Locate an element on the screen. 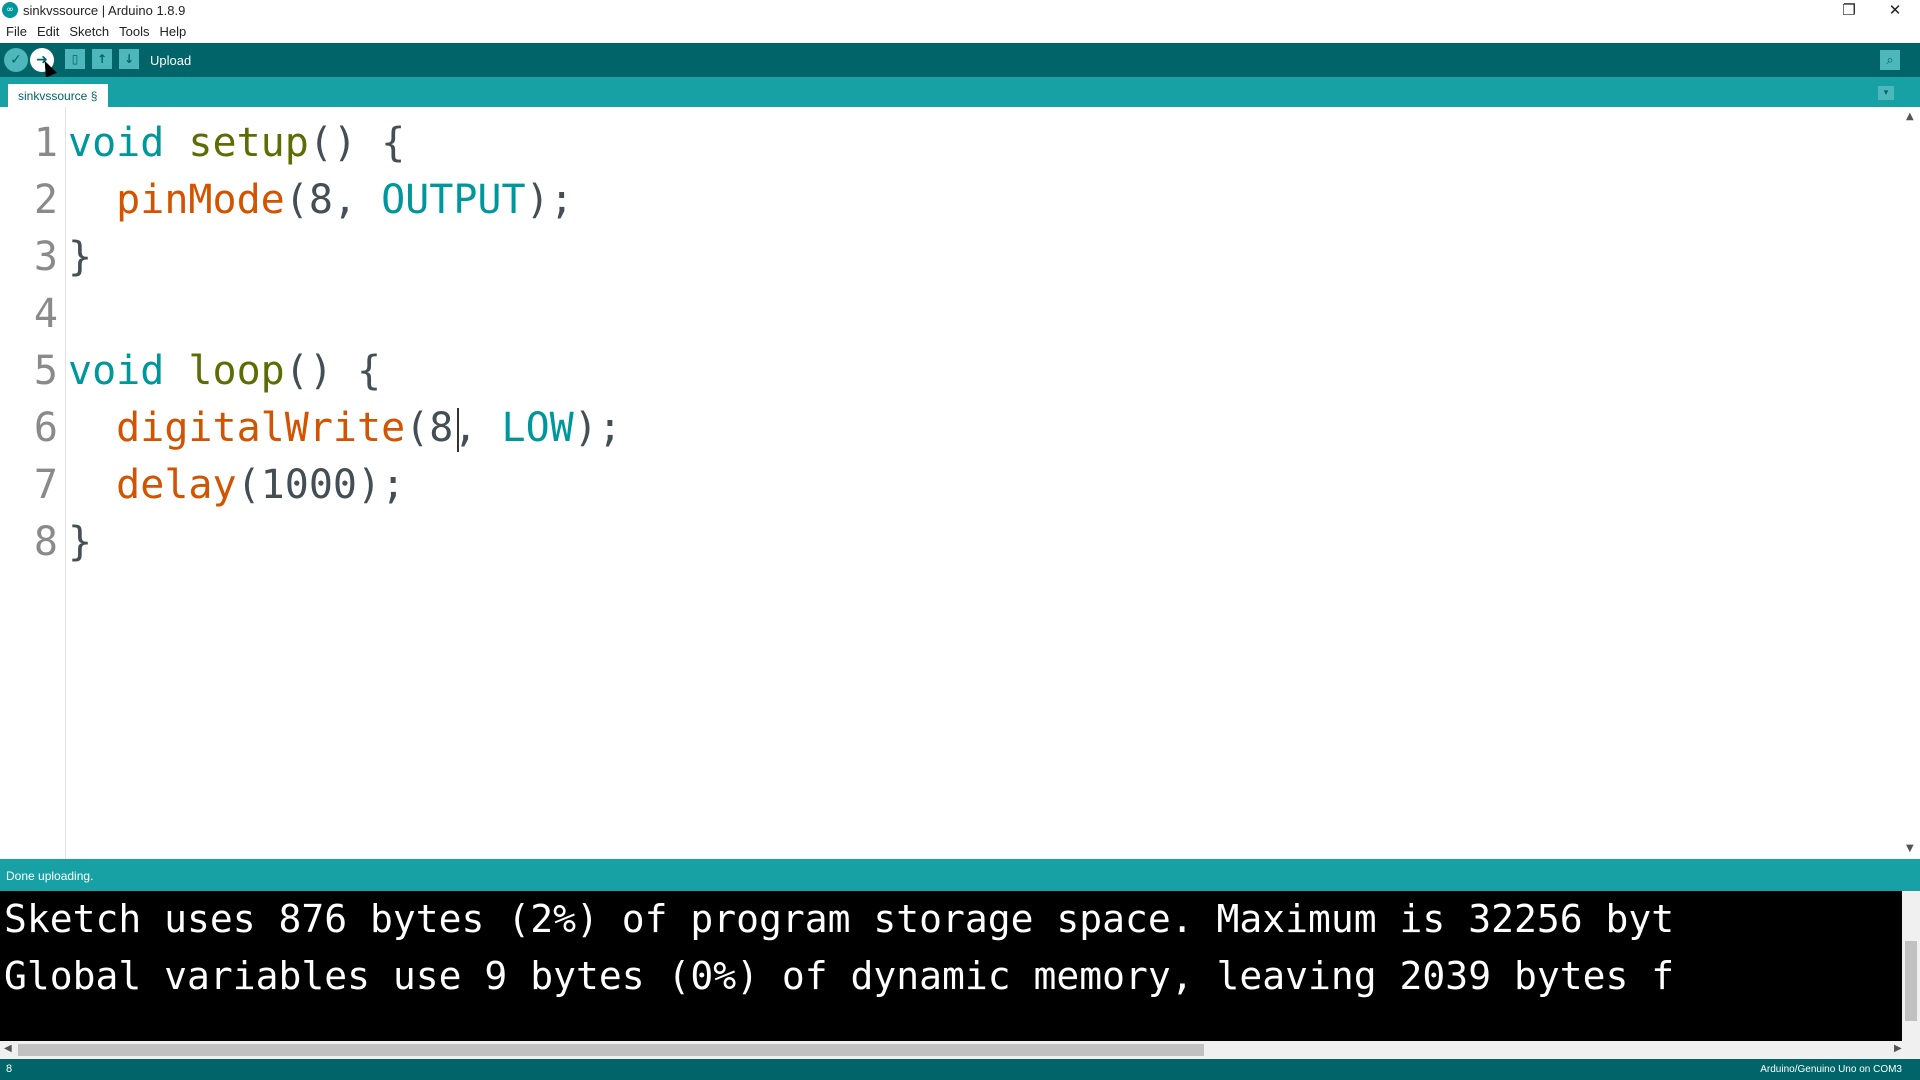 Image resolution: width=1920 pixels, height=1080 pixels. code-line: pinMode(8, OUTPUT); is located at coordinates (321, 200).